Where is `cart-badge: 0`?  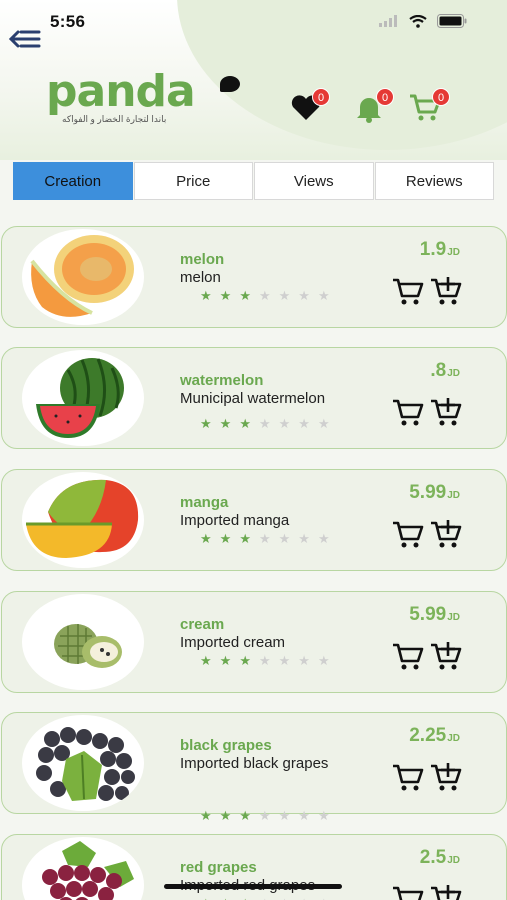
cart-badge: 0 is located at coordinates (441, 97).